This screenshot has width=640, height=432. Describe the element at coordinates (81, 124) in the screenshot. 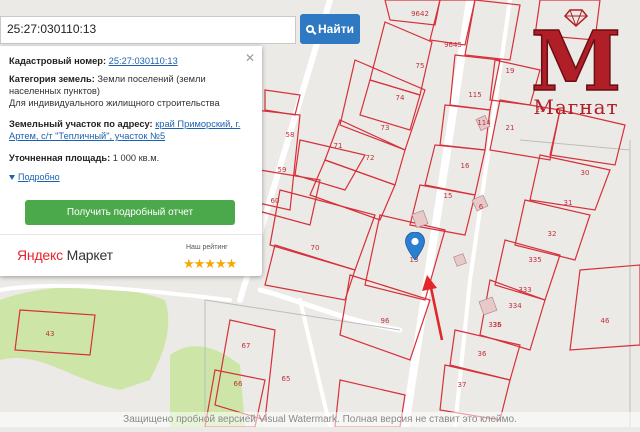

I see `address-label: Земельный участок по адресу:` at that location.